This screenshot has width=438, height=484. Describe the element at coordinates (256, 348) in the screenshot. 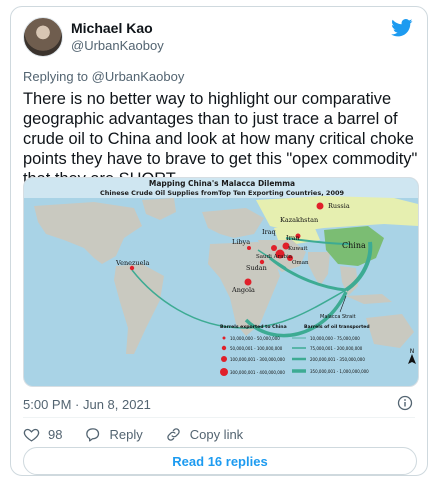

I see `legend-exports-2: 50,000,001 - 100,000,000` at that location.